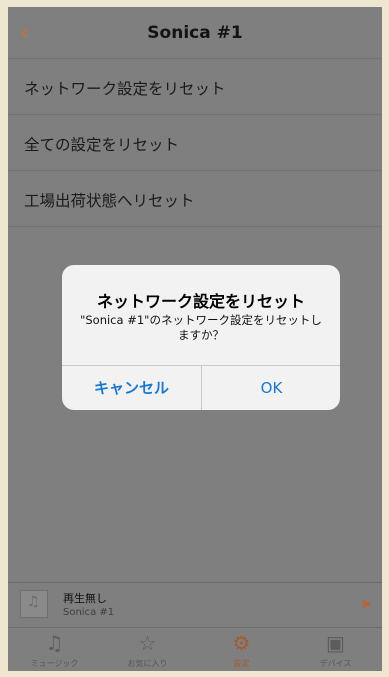 This screenshot has height=677, width=389. What do you see at coordinates (200, 301) in the screenshot?
I see `dialog-title: ネットワーク設定をリセット` at bounding box center [200, 301].